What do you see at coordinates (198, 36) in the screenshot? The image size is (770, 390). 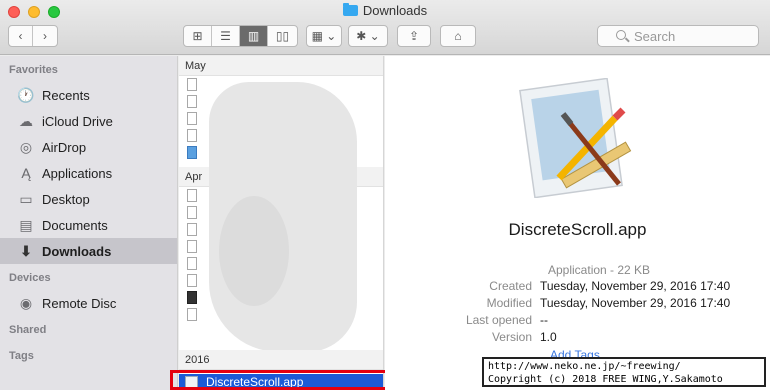 I see `icon-view-button: ⊞` at bounding box center [198, 36].